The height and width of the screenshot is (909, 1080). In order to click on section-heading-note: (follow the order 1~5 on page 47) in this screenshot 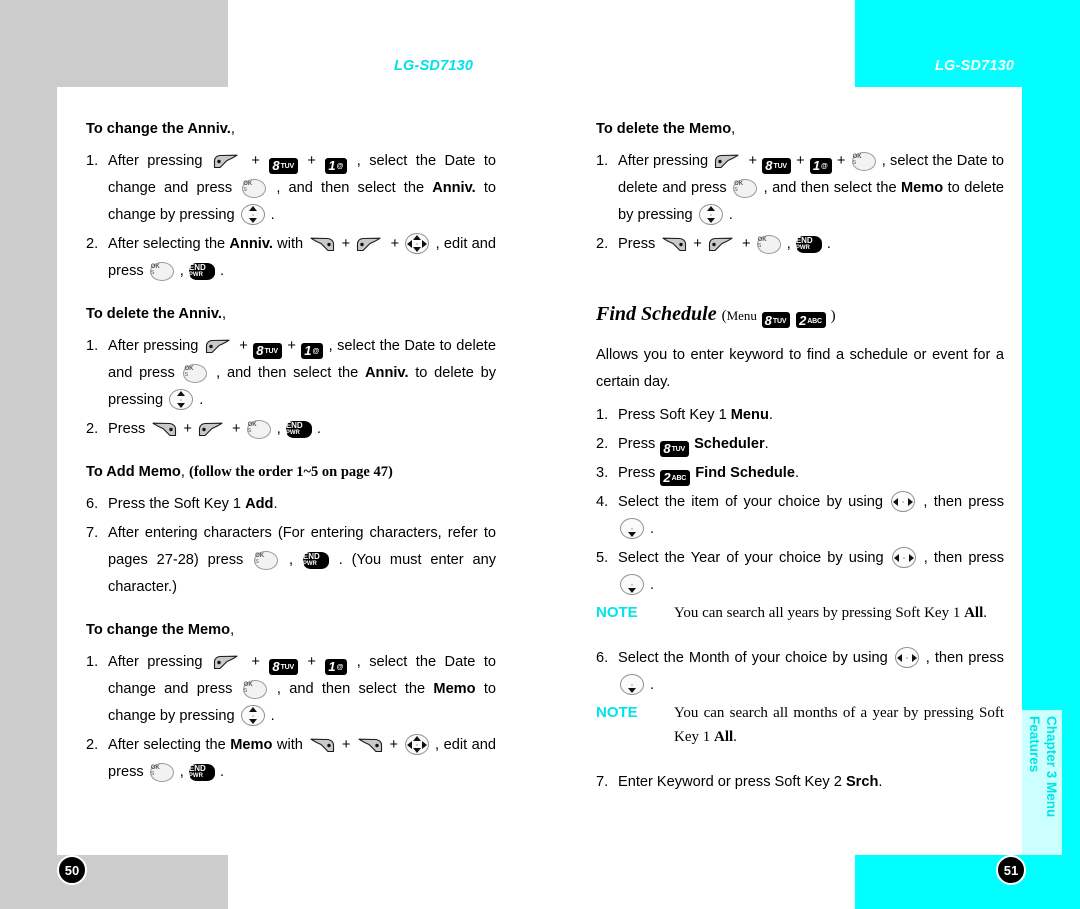, I will do `click(290, 472)`.